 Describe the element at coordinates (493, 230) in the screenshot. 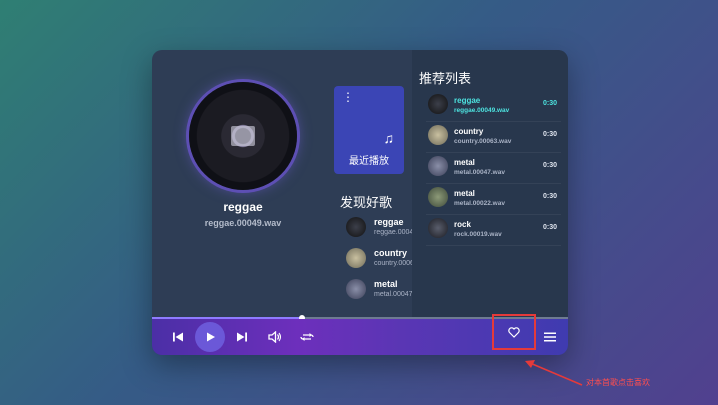

I see `table-row: rock rock.00019.wav 0:30` at that location.